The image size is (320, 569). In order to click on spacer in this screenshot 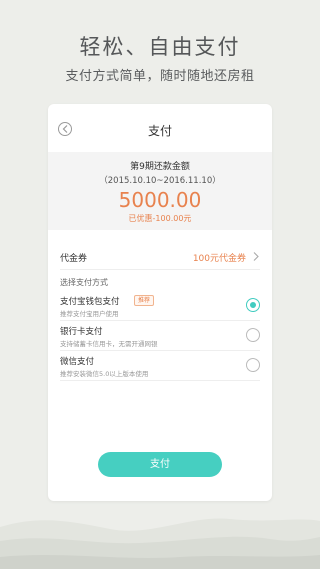, I will do `click(160, 237)`.